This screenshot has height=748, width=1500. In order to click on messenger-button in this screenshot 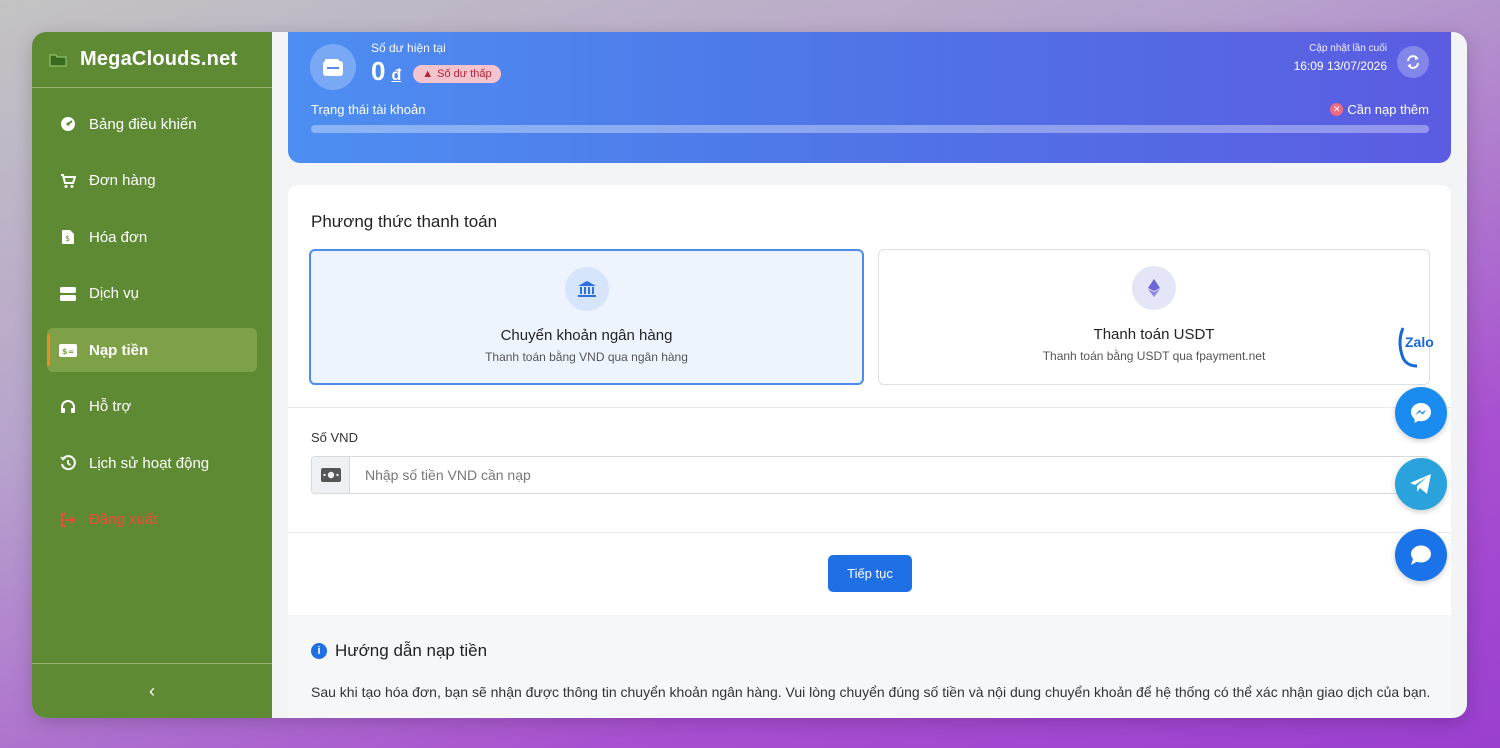, I will do `click(1421, 413)`.